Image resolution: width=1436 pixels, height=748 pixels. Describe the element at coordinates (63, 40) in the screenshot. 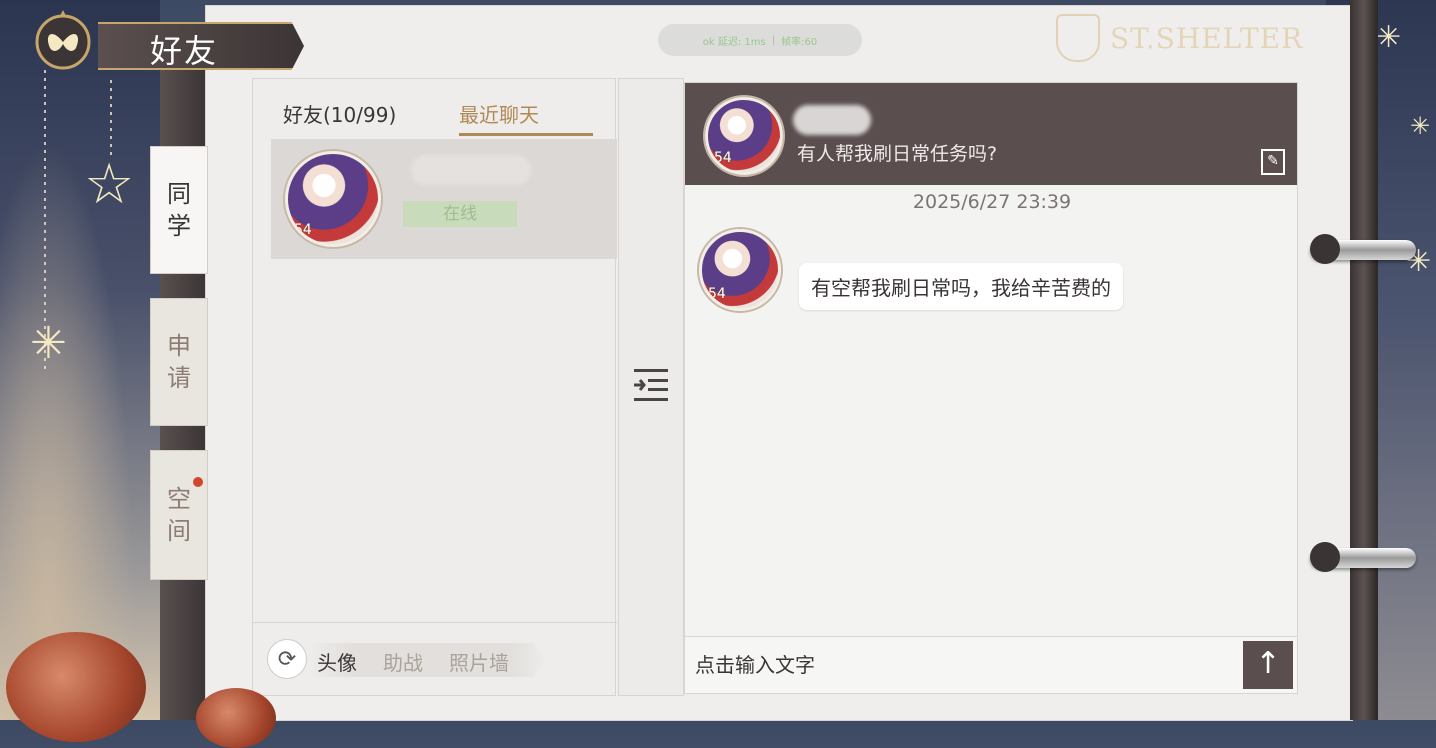

I see `butterfly-emblem-icon` at that location.